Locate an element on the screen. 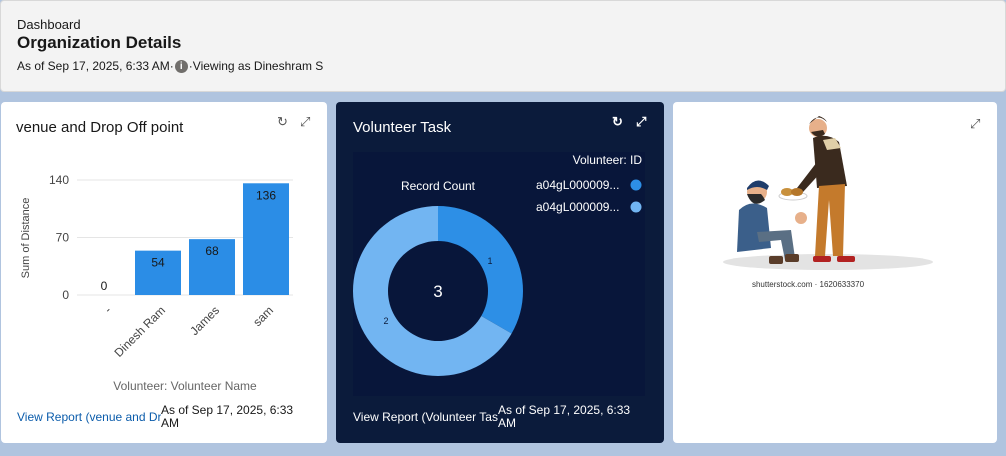 This screenshot has width=1006, height=456. y-tick-label: 140 is located at coordinates (59, 180).